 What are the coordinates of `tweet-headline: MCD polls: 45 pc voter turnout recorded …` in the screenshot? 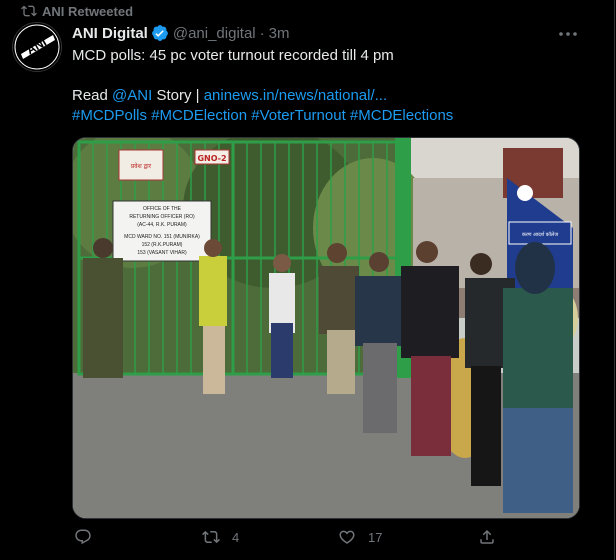 It's located at (233, 55).